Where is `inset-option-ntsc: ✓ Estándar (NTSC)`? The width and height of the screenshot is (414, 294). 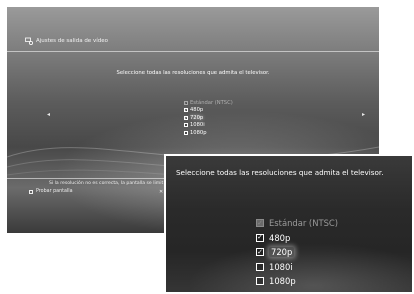 inset-option-ntsc: ✓ Estándar (NTSC) is located at coordinates (297, 223).